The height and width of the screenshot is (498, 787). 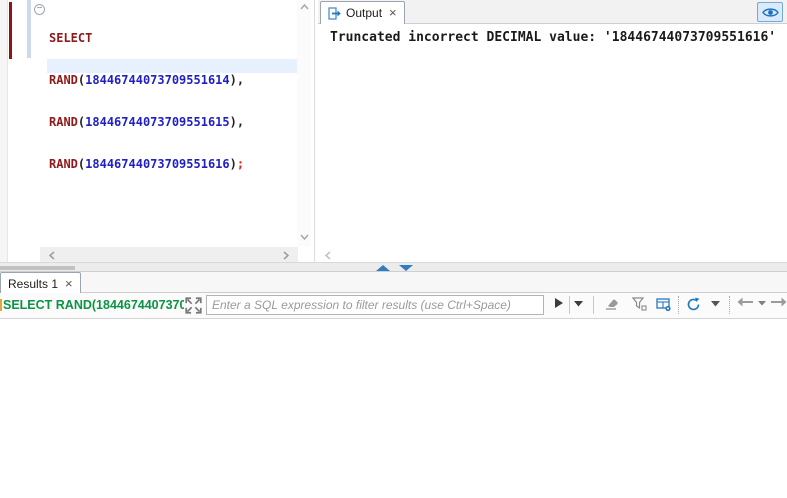 I want to click on grid-settings-button, so click(x=664, y=304).